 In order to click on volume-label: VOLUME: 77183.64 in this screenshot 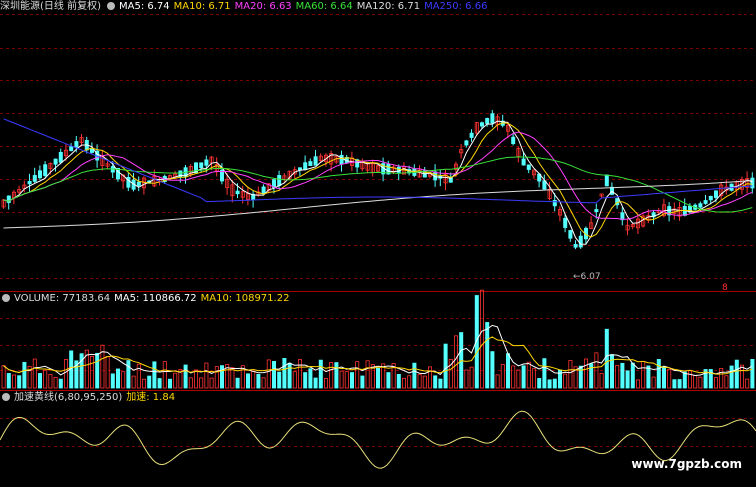, I will do `click(62, 298)`.